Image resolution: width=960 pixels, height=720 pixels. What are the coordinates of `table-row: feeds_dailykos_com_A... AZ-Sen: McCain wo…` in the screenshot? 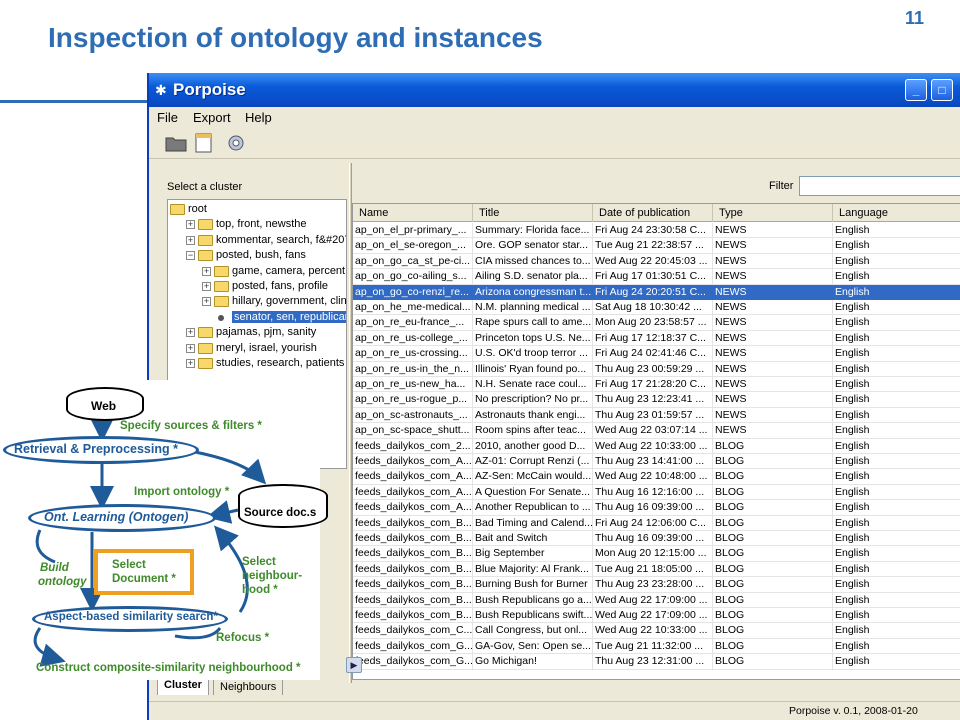 It's located at (656, 477).